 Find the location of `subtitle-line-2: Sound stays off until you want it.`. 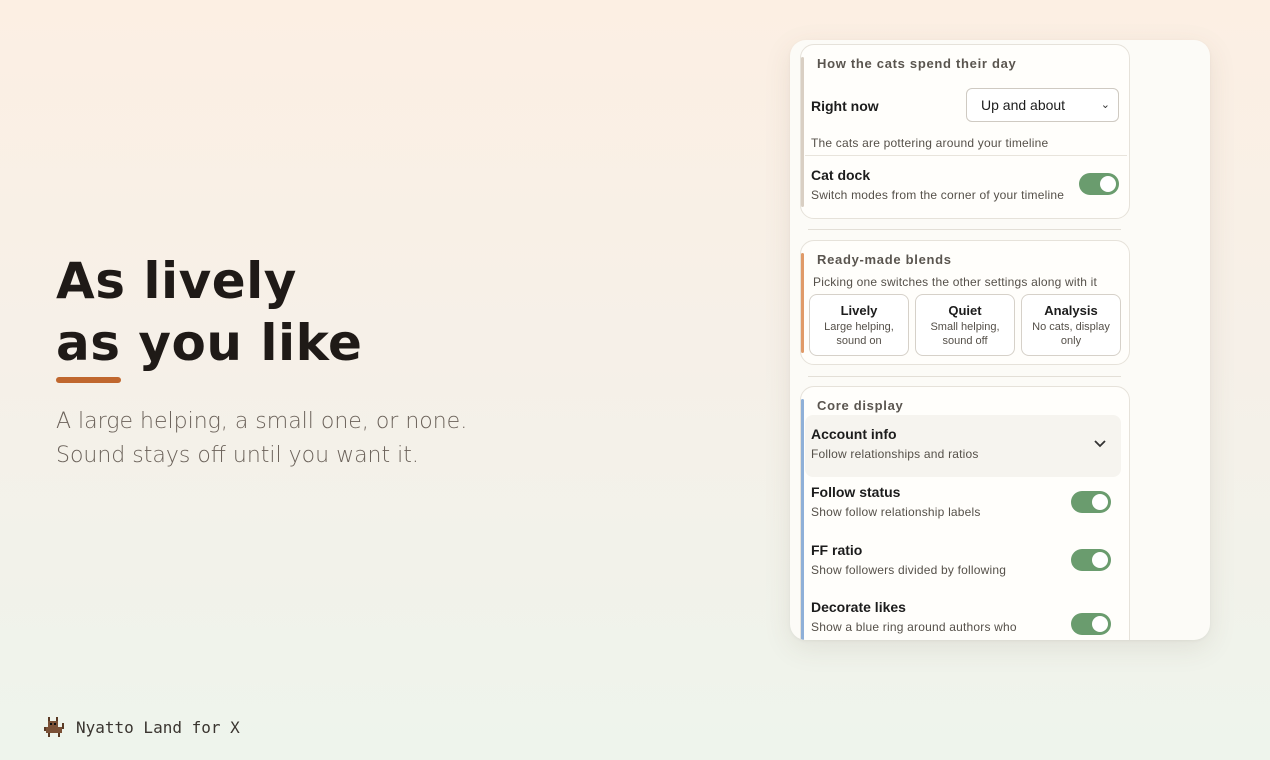

subtitle-line-2: Sound stays off until you want it. is located at coordinates (237, 455).